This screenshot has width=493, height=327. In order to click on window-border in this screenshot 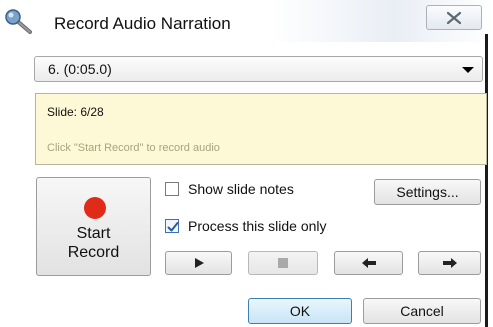, I will do `click(486, 180)`.